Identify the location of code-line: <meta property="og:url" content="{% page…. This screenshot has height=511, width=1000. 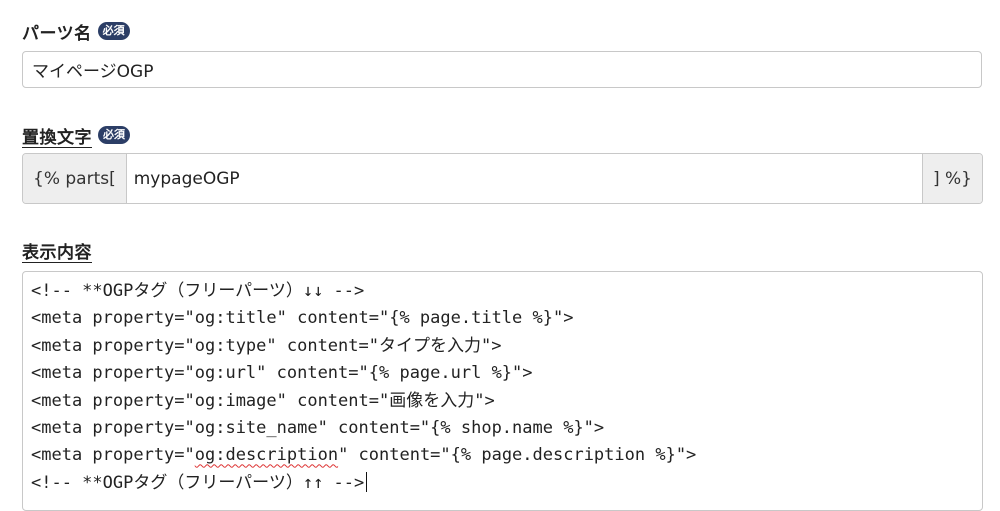
(282, 373).